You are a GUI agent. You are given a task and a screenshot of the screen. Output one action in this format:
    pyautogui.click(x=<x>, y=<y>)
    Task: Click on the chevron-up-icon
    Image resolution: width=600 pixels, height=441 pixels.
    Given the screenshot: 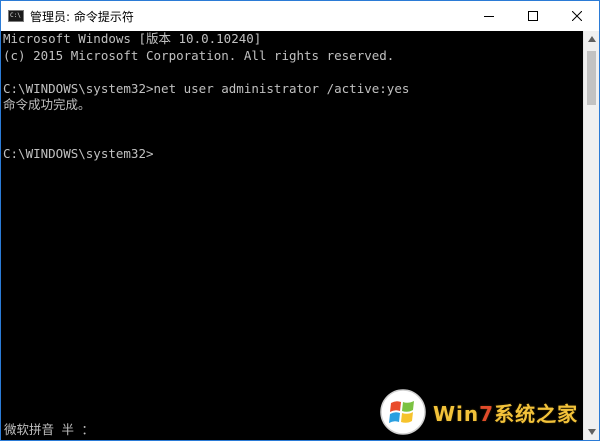 What is the action you would take?
    pyautogui.click(x=592, y=39)
    